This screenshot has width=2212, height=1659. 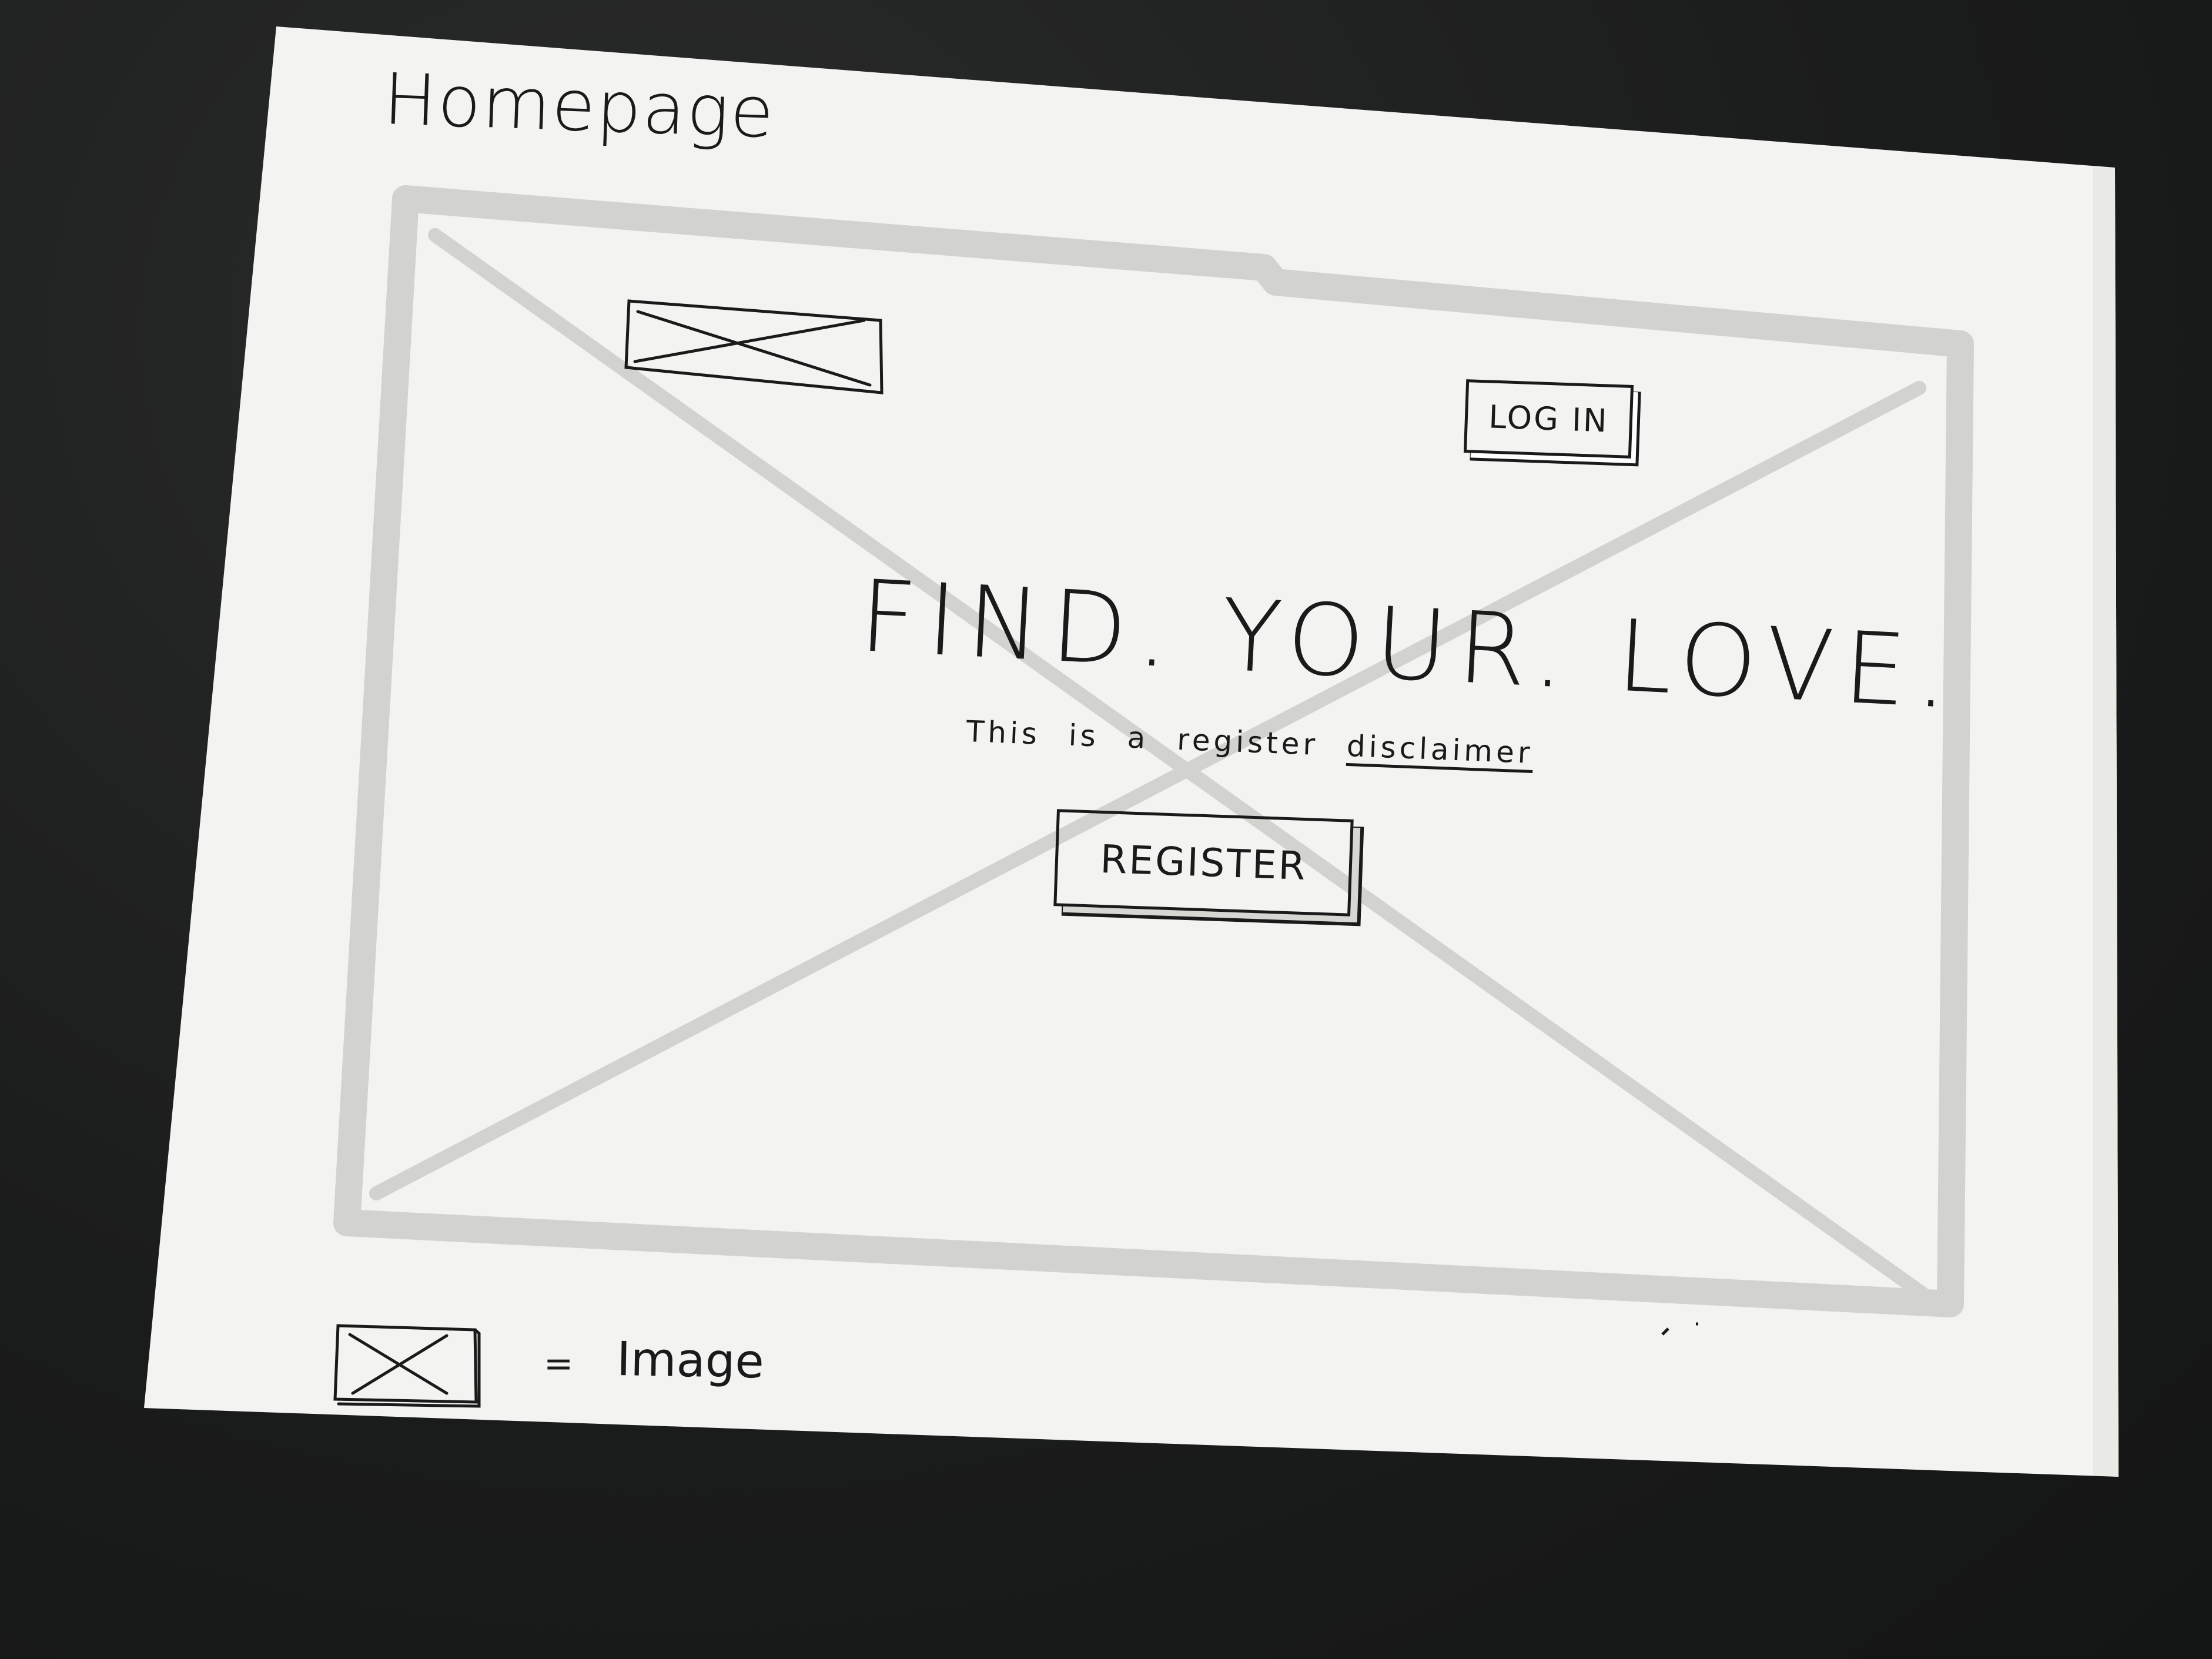 What do you see at coordinates (559, 1363) in the screenshot?
I see `legend-equals: =` at bounding box center [559, 1363].